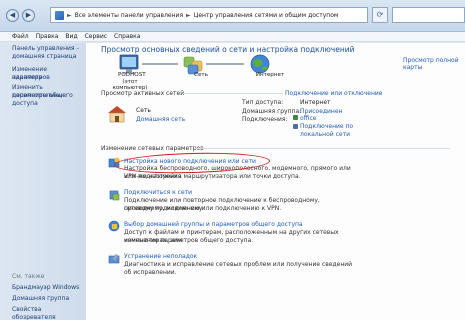  Describe the element at coordinates (28, 276) in the screenshot. I see `see-also-header: См. также` at that location.